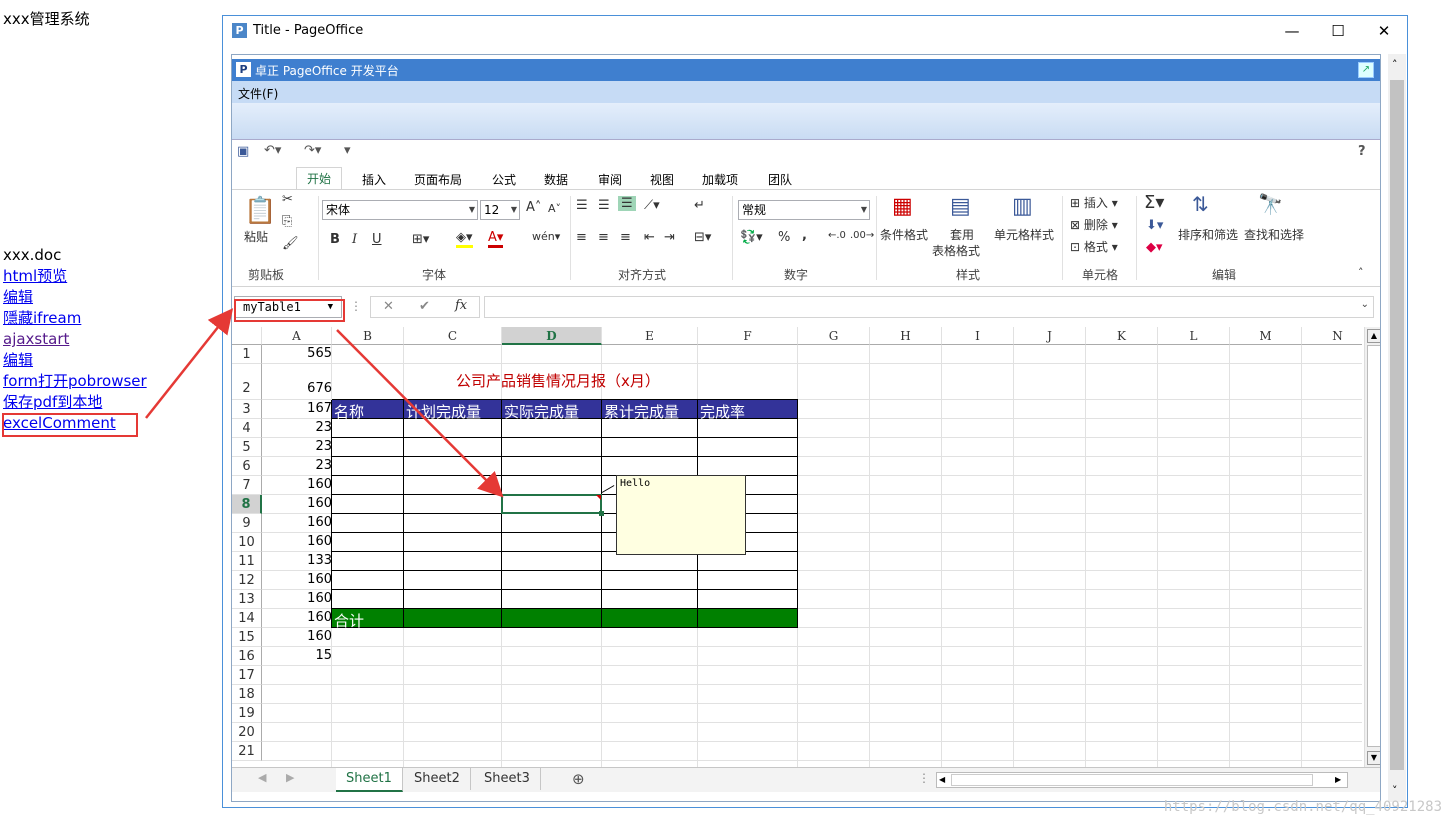 The width and height of the screenshot is (1452, 825). Describe the element at coordinates (1302, 807) in the screenshot. I see `watermark: https://blog.csdn.net/qq_40921283` at that location.